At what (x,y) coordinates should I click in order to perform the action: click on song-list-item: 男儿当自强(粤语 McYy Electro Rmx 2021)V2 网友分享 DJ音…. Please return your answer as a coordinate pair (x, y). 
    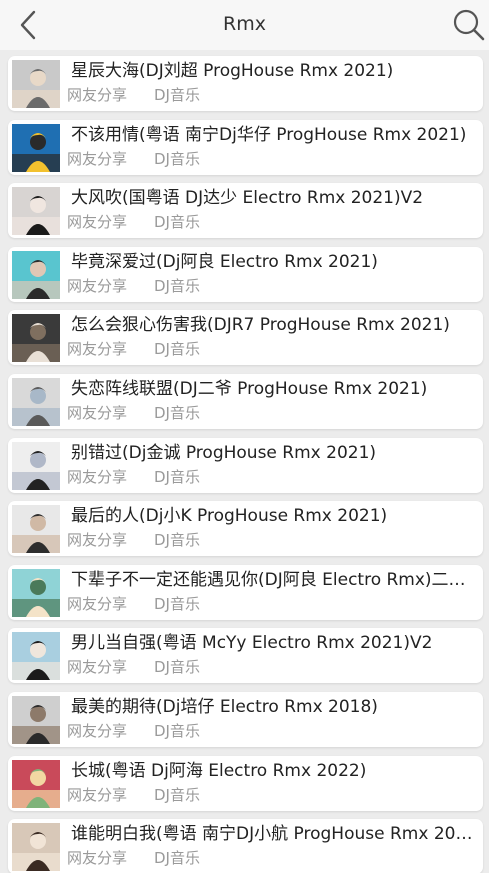
    Looking at the image, I should click on (245, 656).